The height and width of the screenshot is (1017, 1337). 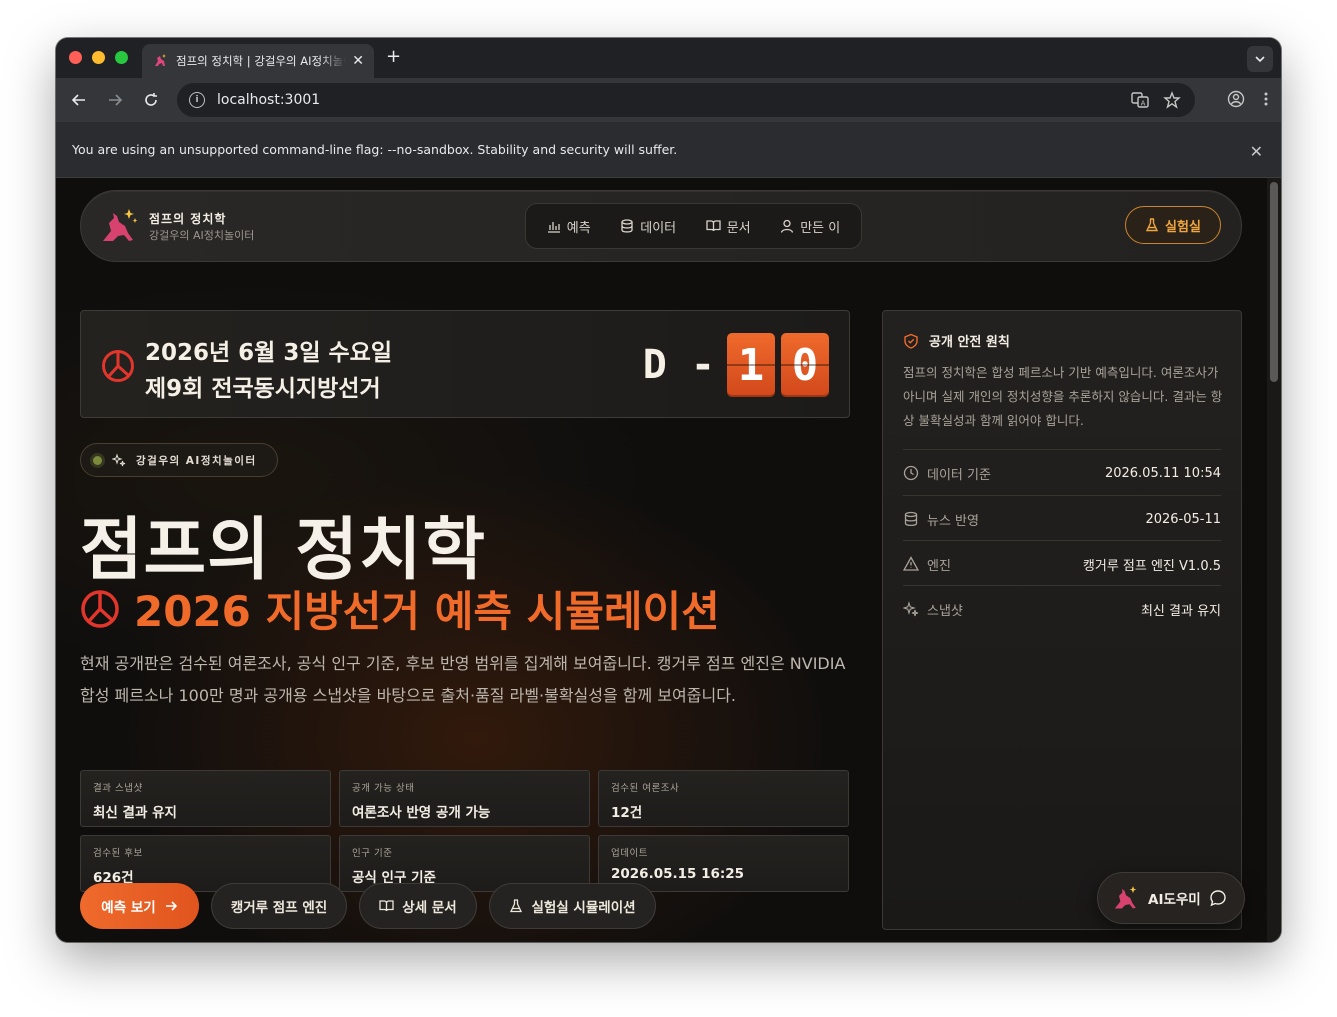 I want to click on election-name: 제9회 전국동시지방선거, so click(x=263, y=389).